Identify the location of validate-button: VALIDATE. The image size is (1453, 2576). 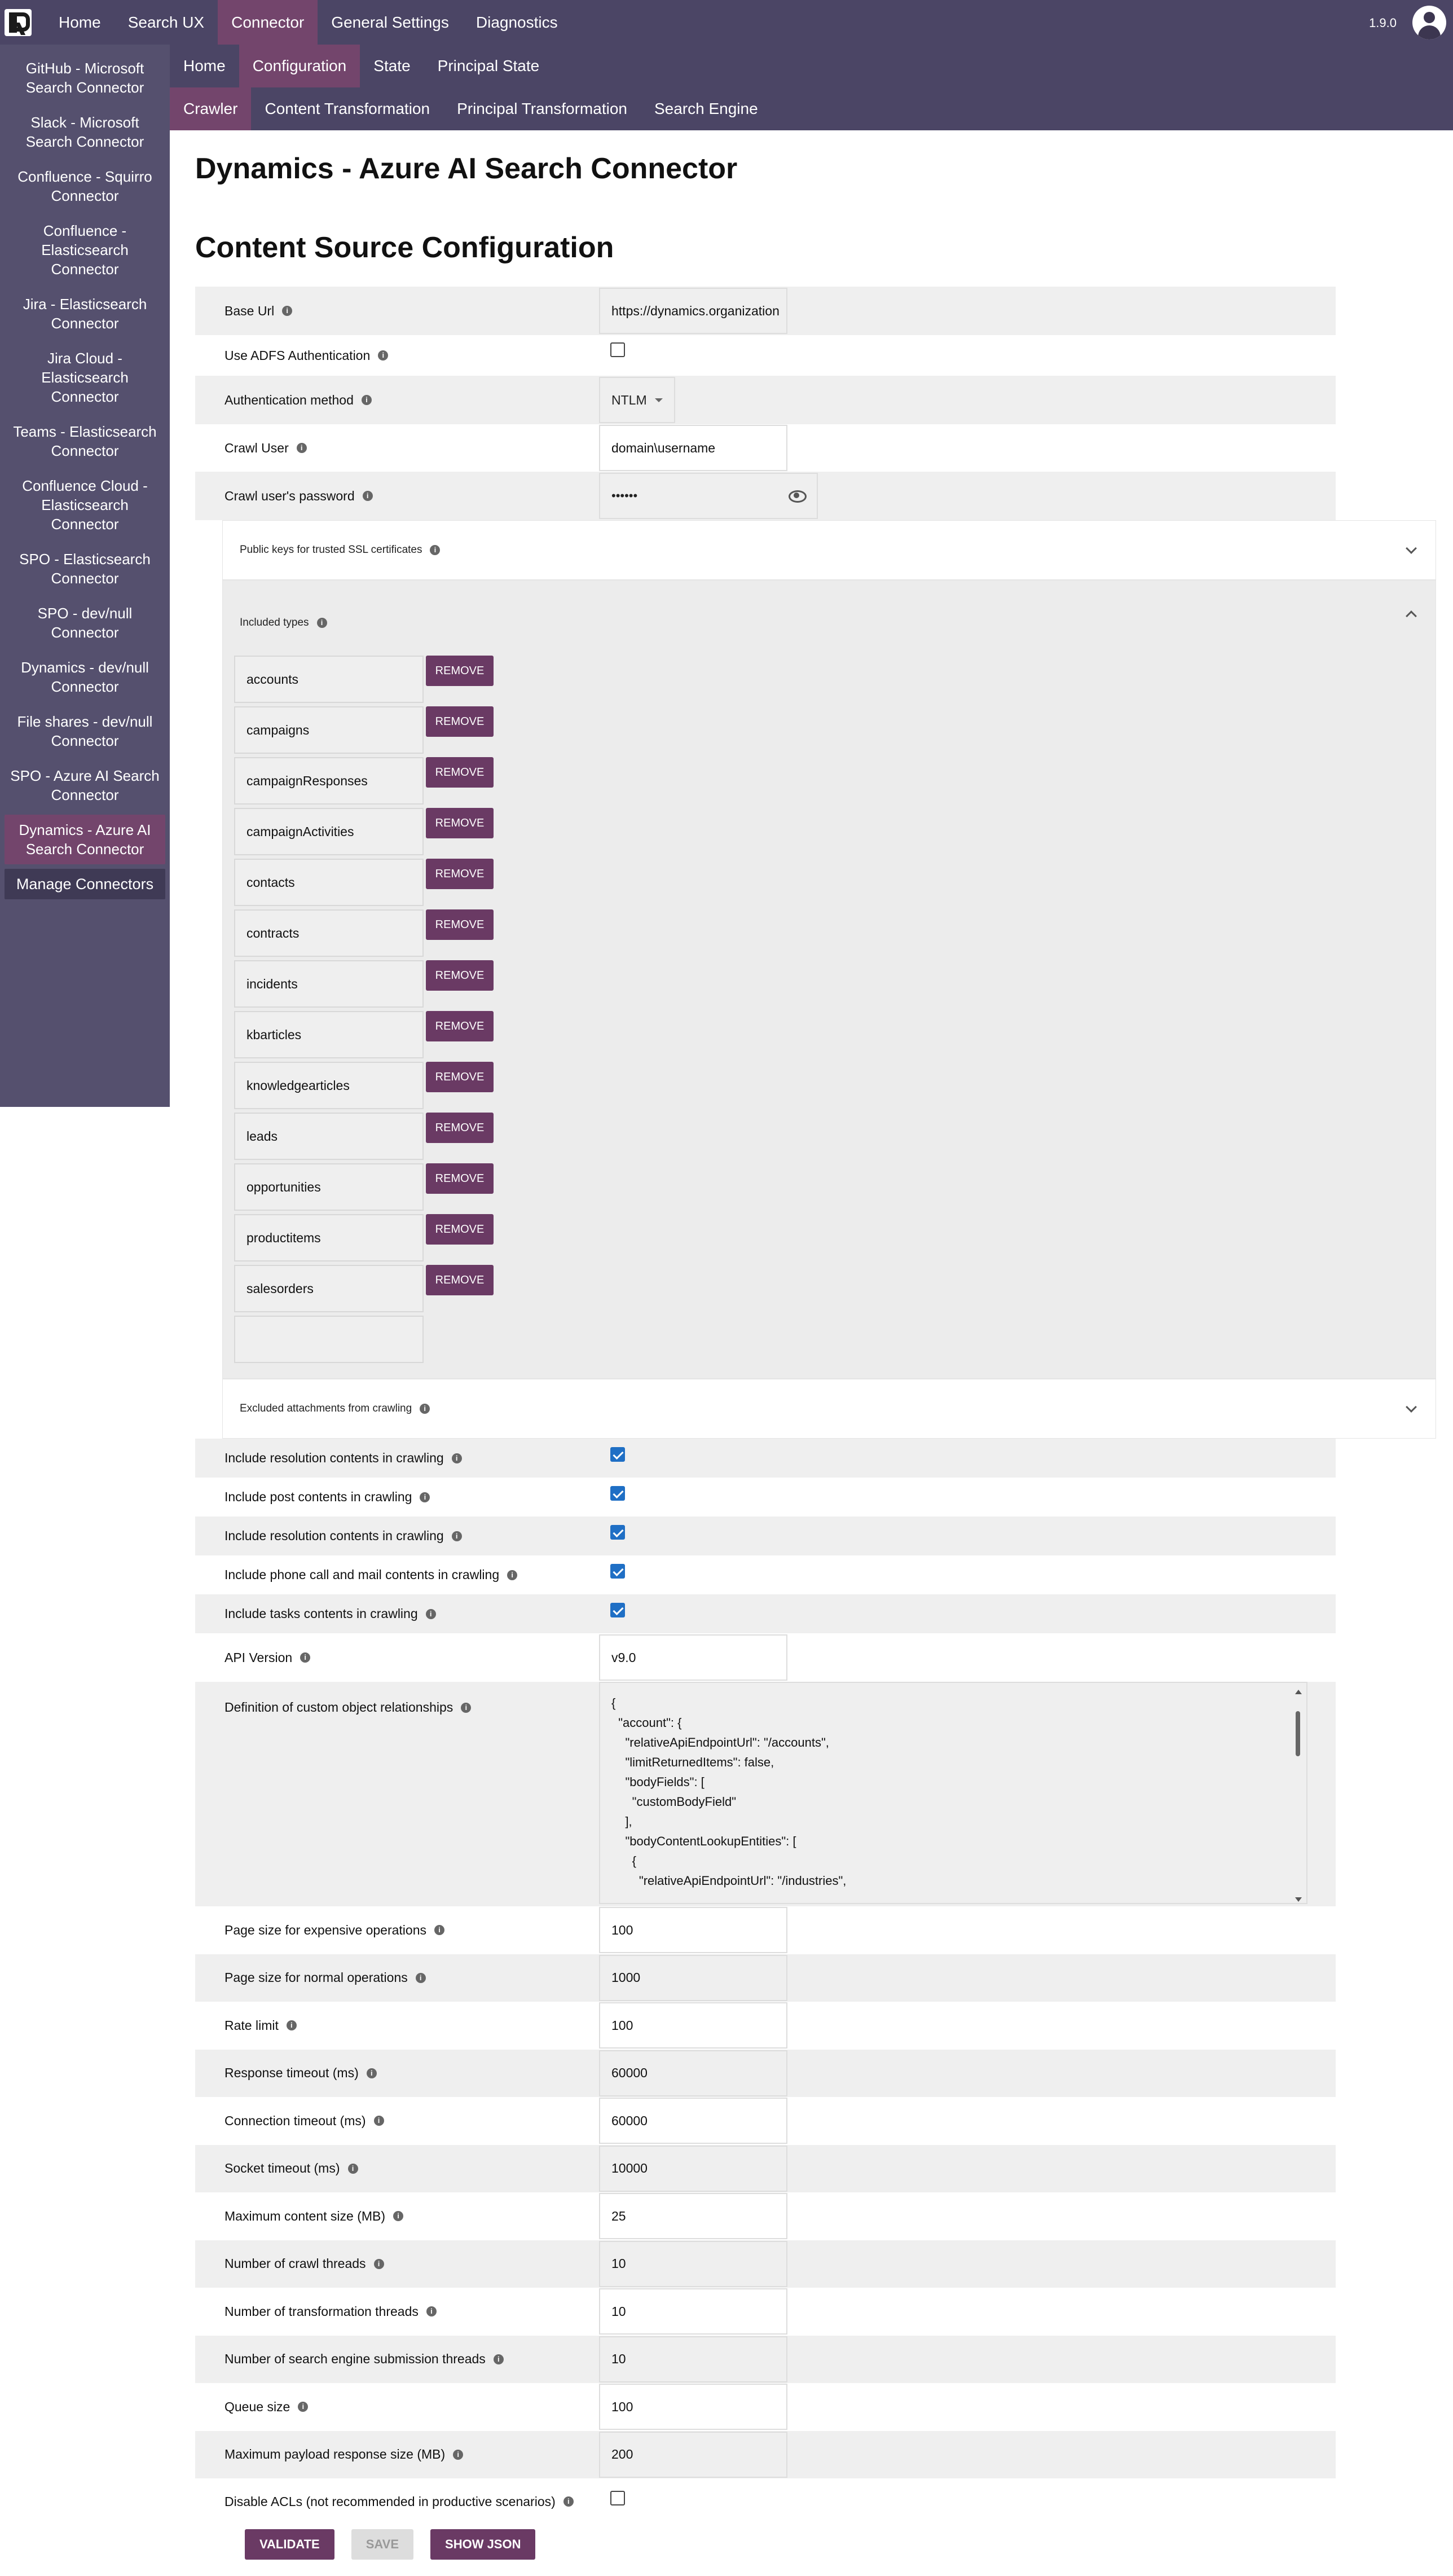
(289, 2544).